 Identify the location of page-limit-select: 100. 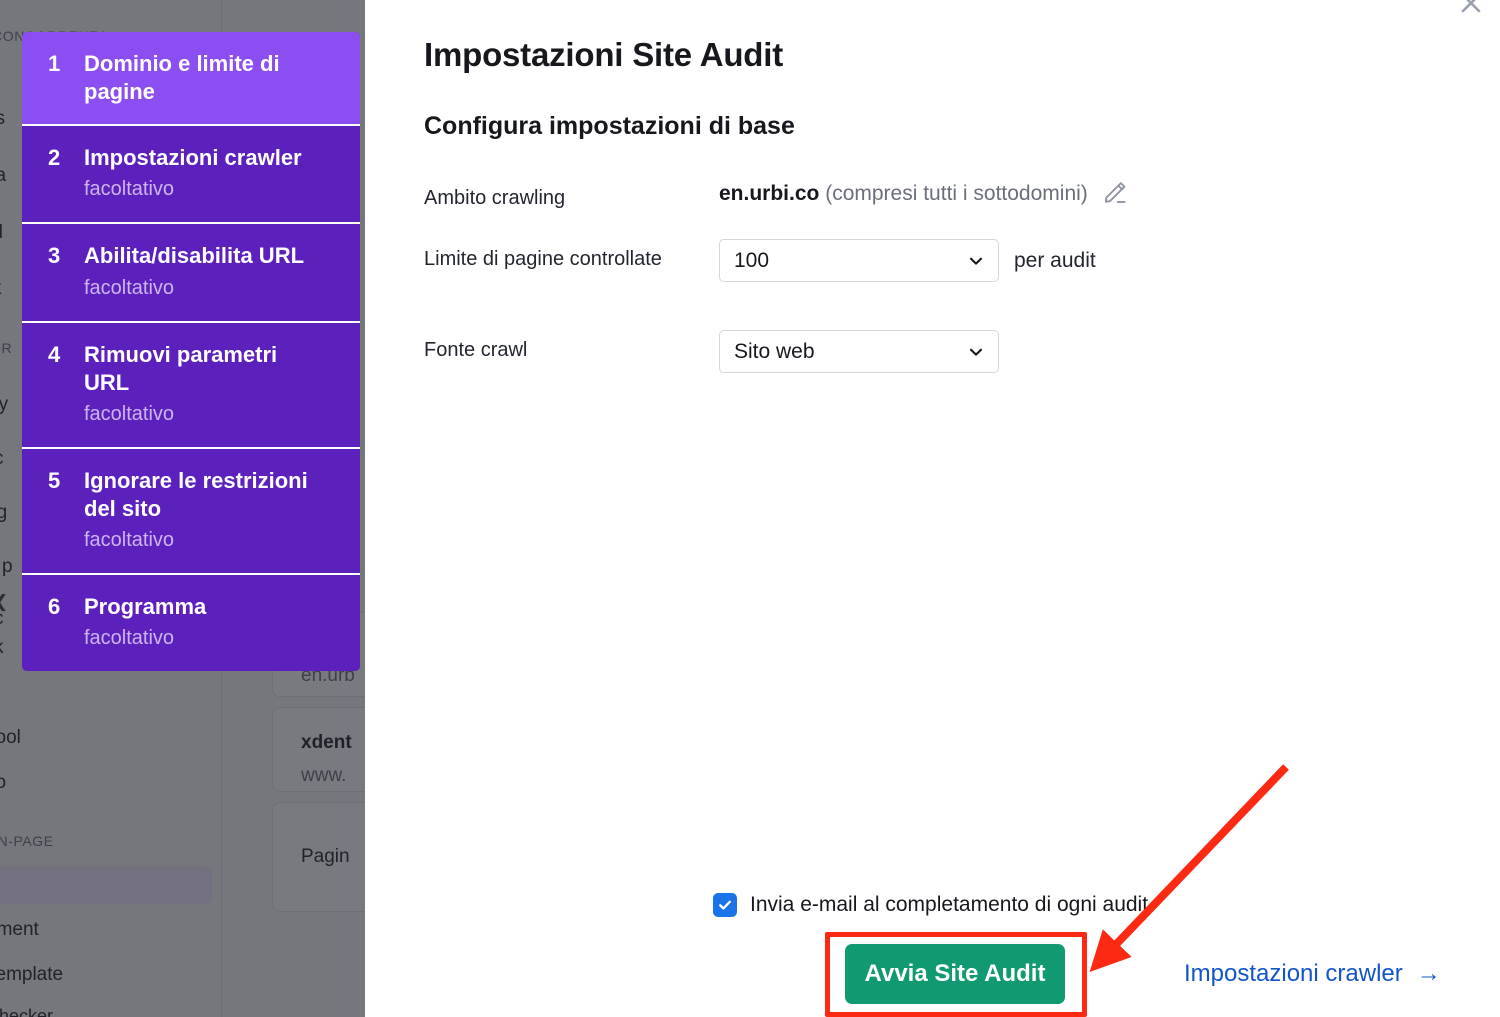
(859, 260).